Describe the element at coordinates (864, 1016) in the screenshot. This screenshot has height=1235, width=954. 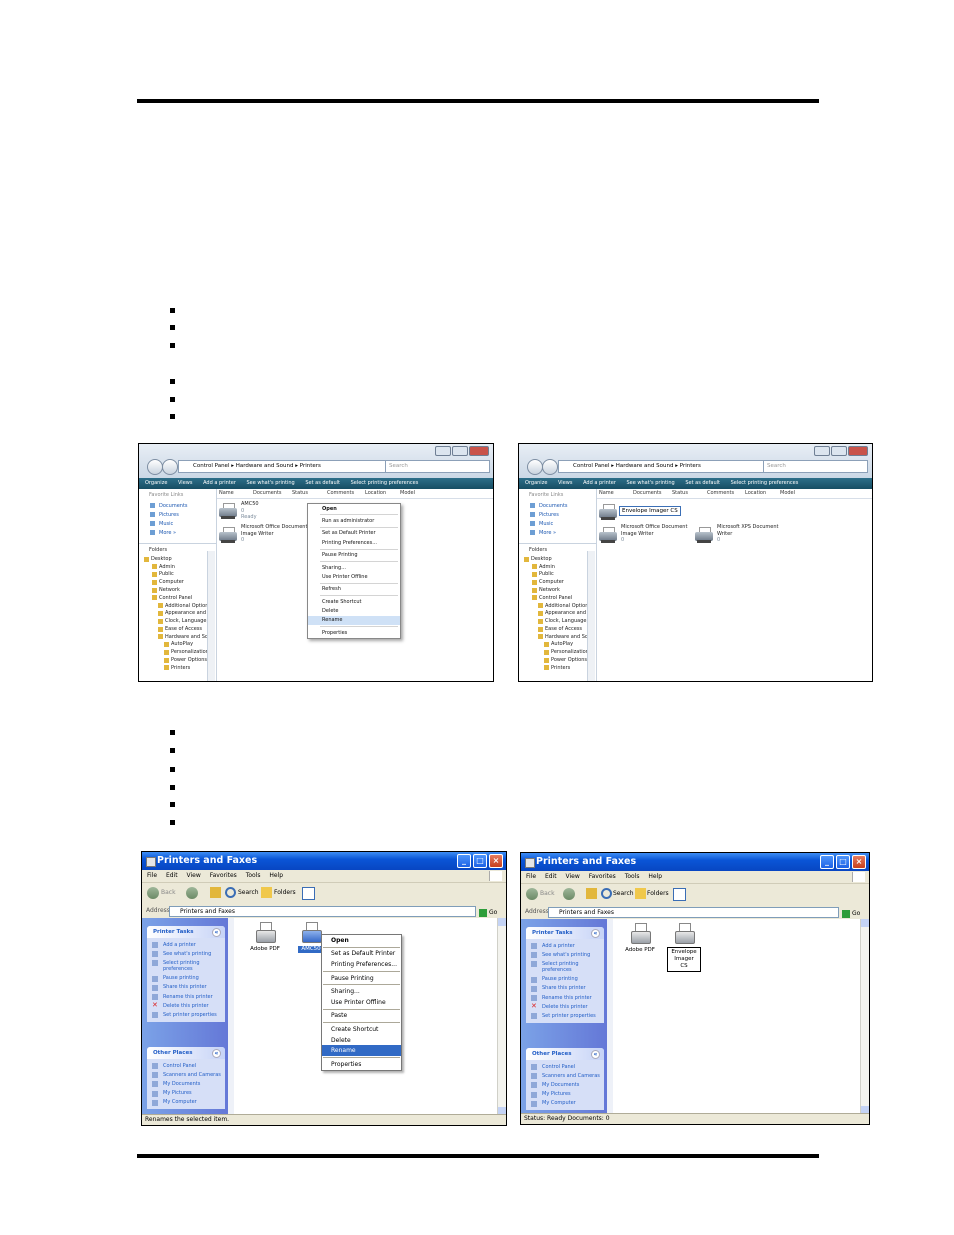
I see `view-scrollbar` at that location.